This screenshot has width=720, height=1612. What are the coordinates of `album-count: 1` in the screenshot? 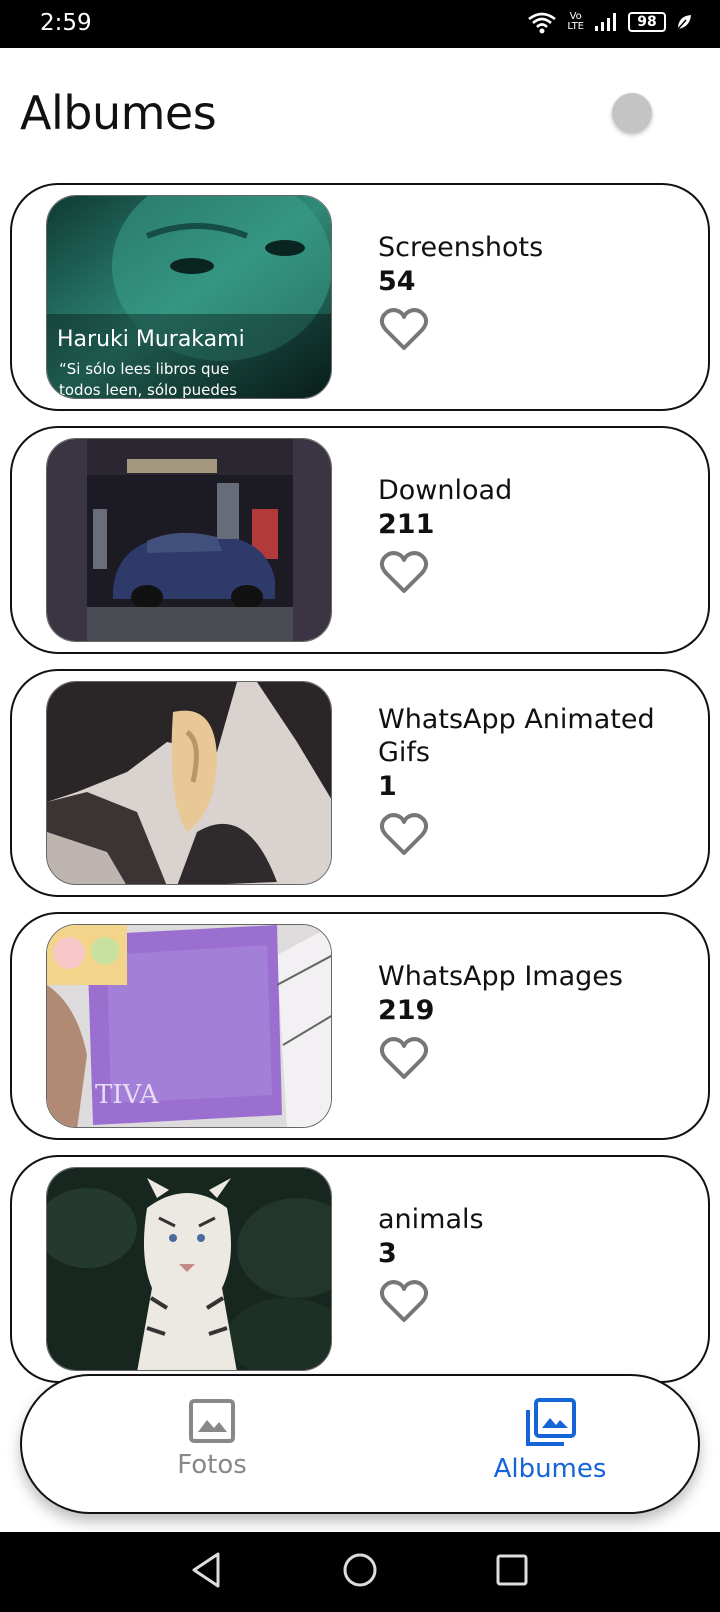 It's located at (387, 786).